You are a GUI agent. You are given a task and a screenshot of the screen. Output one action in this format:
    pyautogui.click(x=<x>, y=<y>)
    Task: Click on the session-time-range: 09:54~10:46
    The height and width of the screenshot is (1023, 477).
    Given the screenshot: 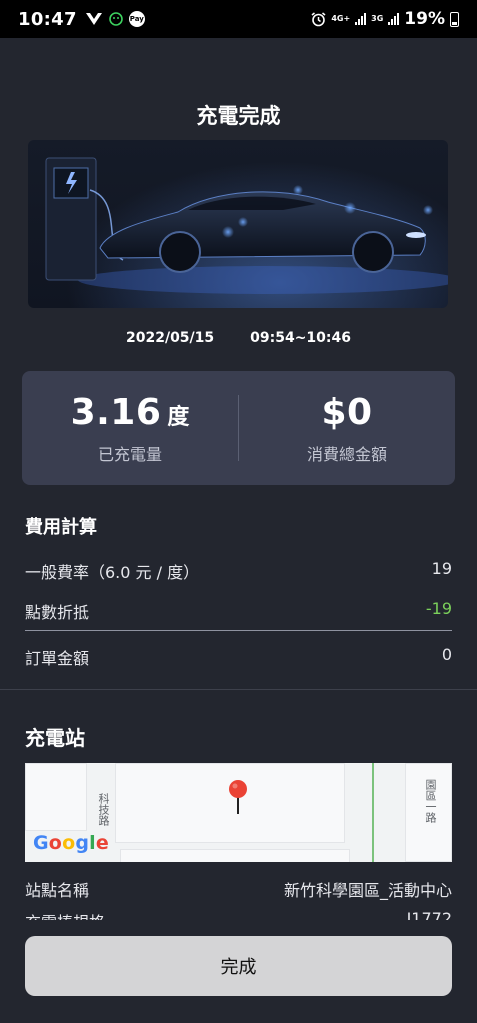 What is the action you would take?
    pyautogui.click(x=300, y=338)
    